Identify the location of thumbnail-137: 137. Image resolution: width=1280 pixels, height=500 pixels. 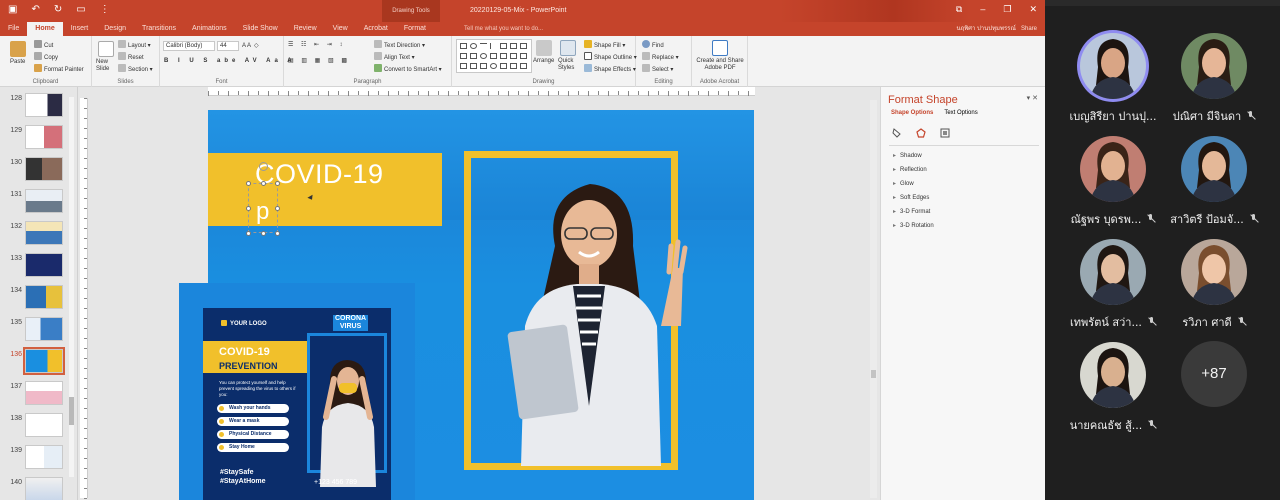
(40, 396).